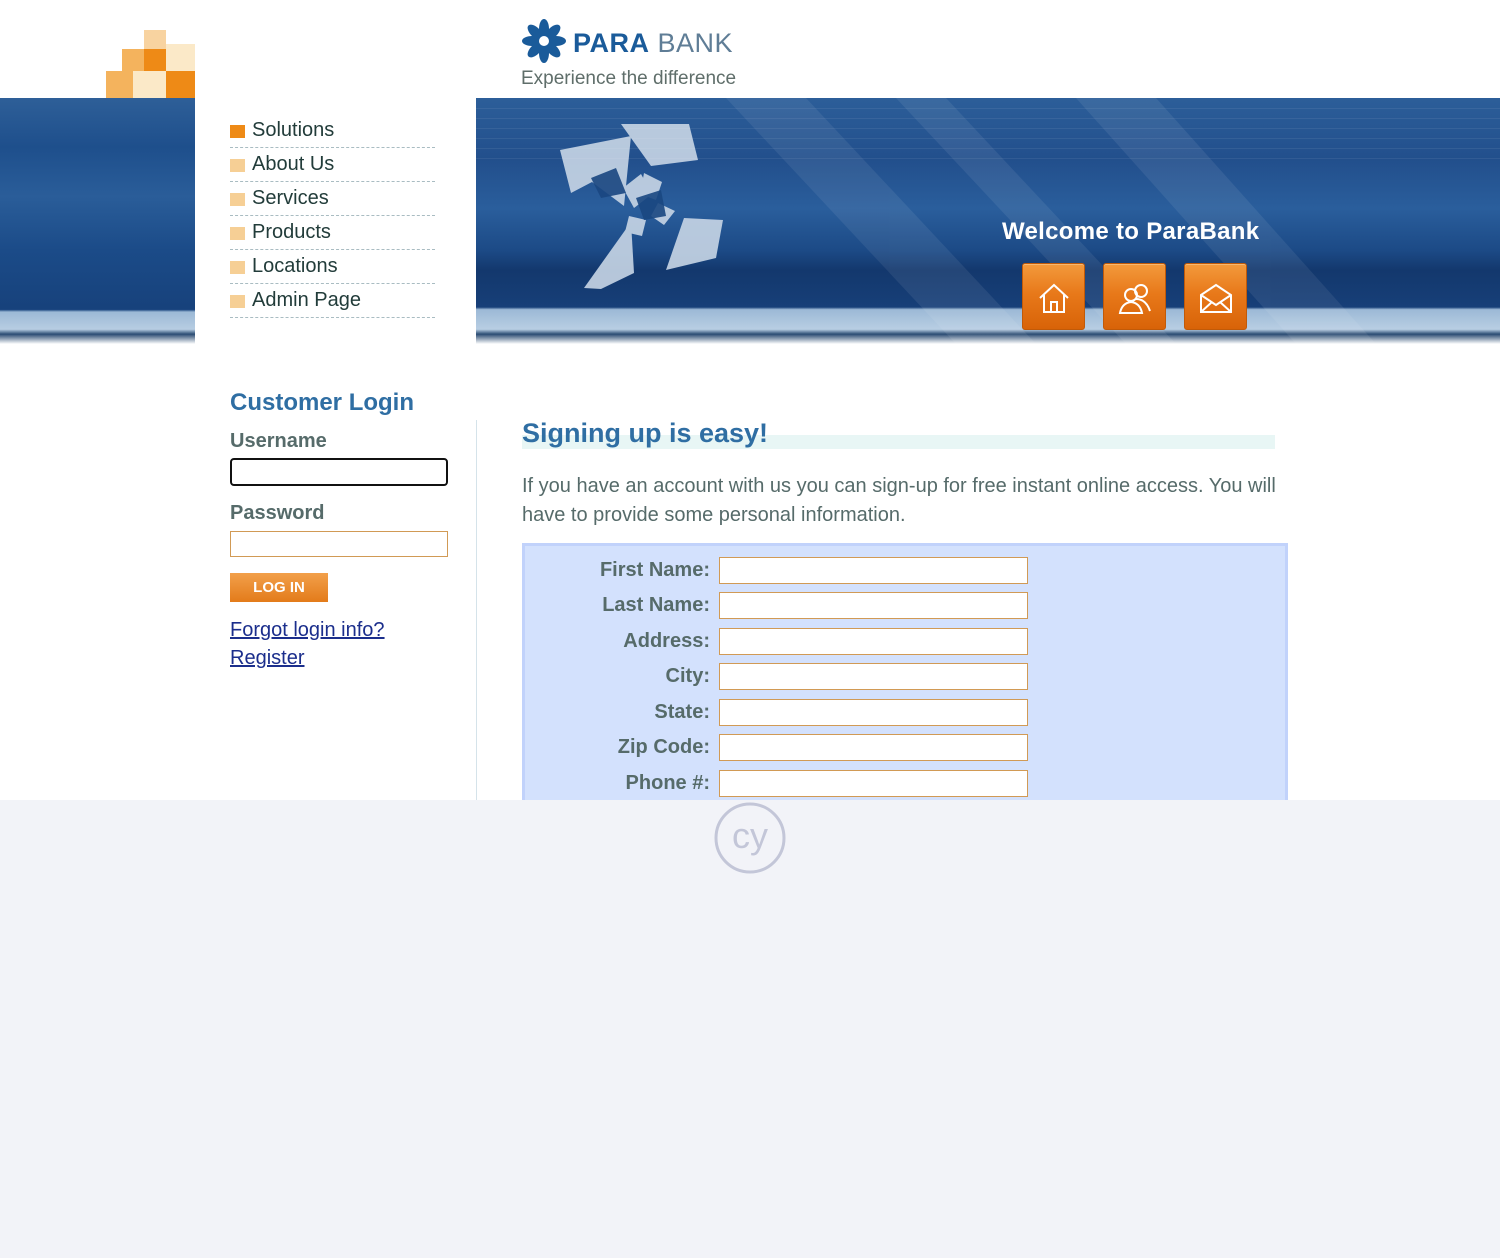 This screenshot has height=1258, width=1500. Describe the element at coordinates (968, 221) in the screenshot. I see `banner-graphic` at that location.